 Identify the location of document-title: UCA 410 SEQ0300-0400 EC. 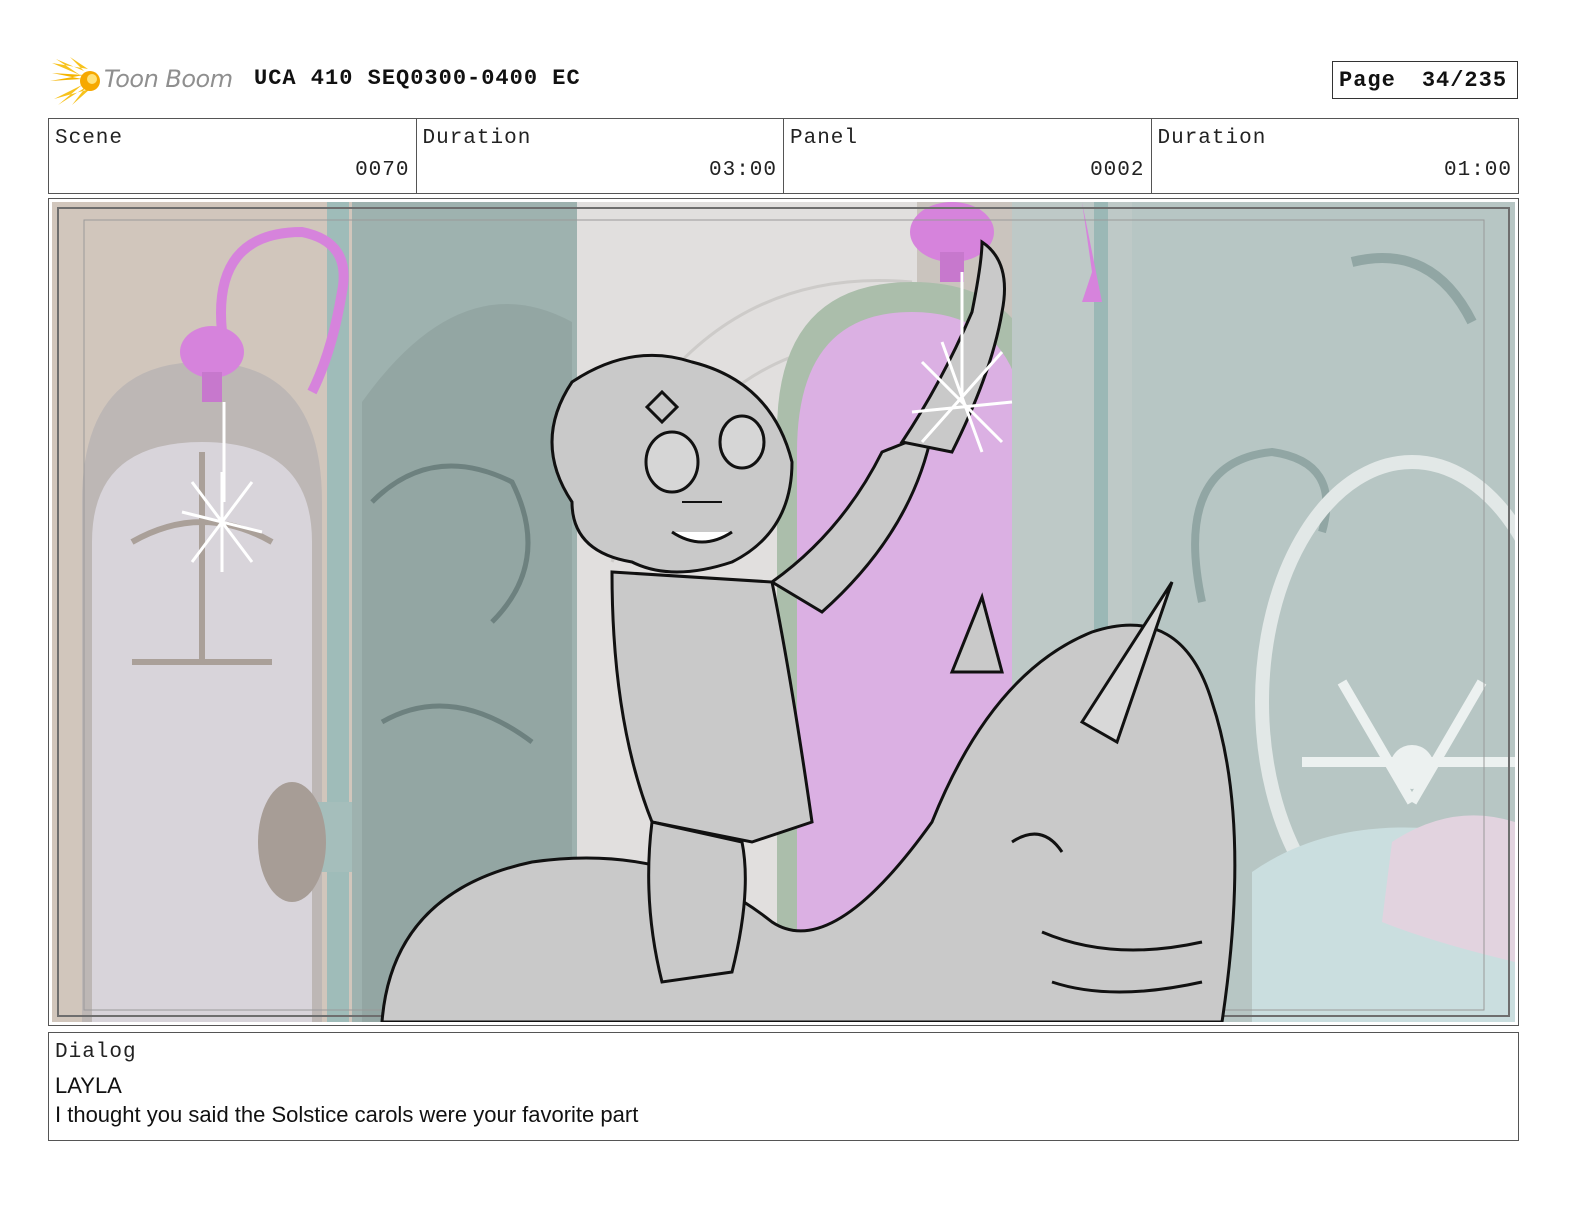
(417, 78).